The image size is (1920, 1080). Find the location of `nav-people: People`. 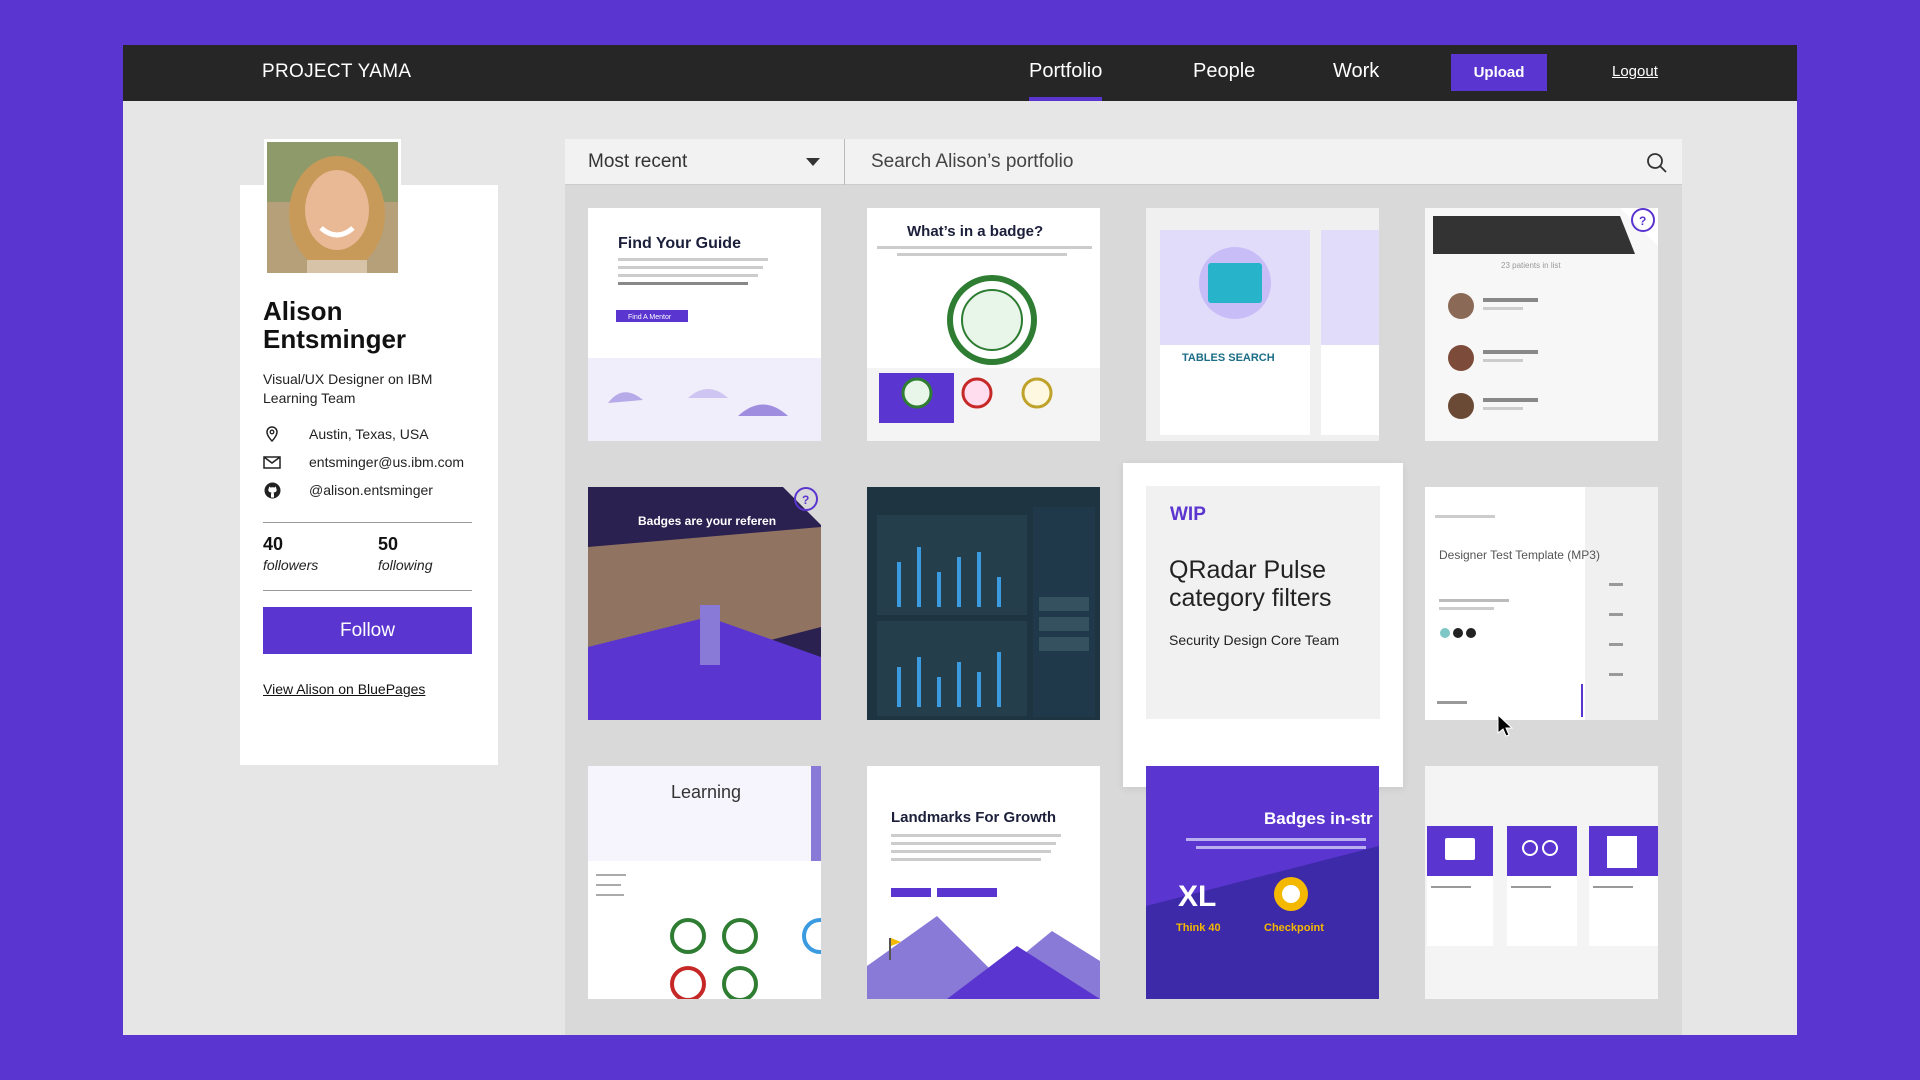

nav-people: People is located at coordinates (1224, 80).